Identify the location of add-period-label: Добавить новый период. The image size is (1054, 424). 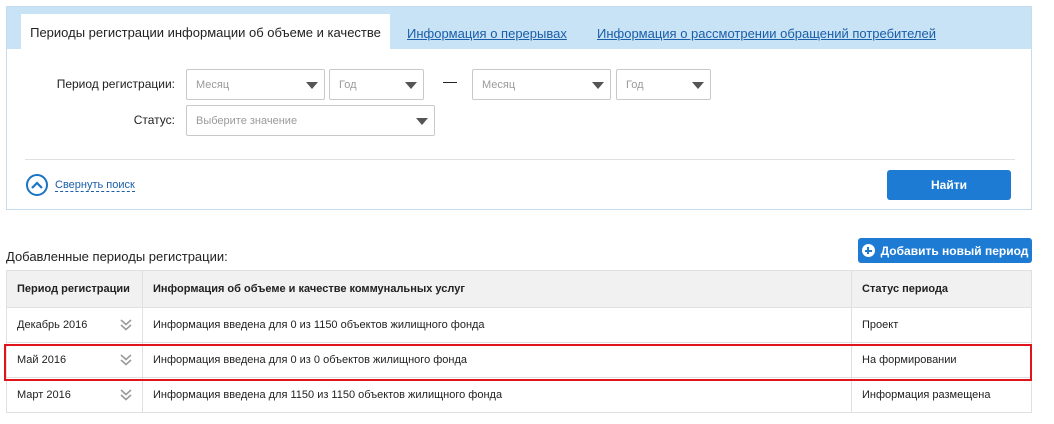
(954, 250).